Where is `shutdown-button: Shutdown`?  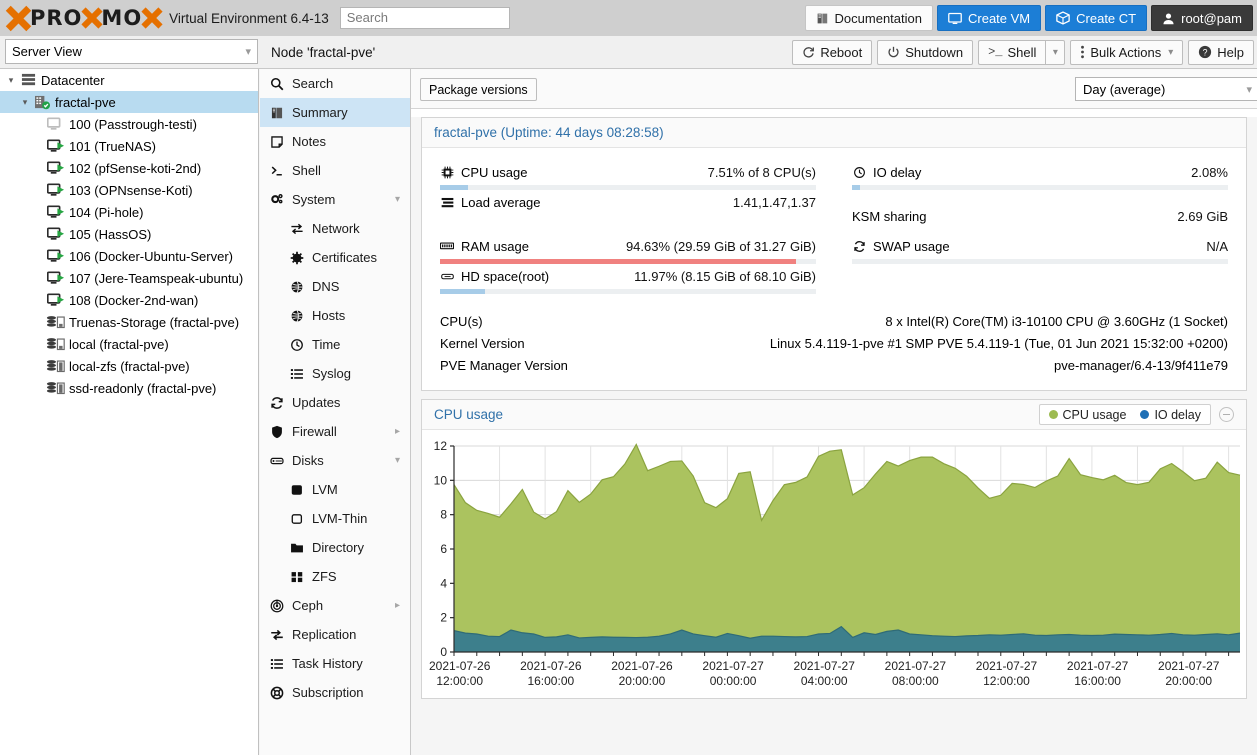 shutdown-button: Shutdown is located at coordinates (925, 52).